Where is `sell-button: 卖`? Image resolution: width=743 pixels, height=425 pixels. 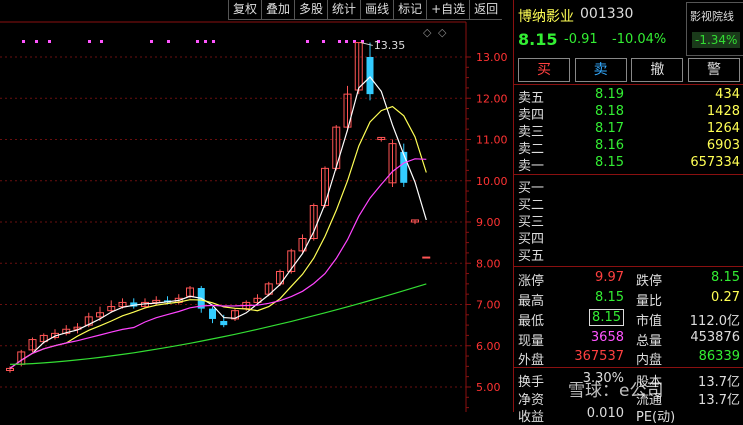 sell-button: 卖 is located at coordinates (600, 70).